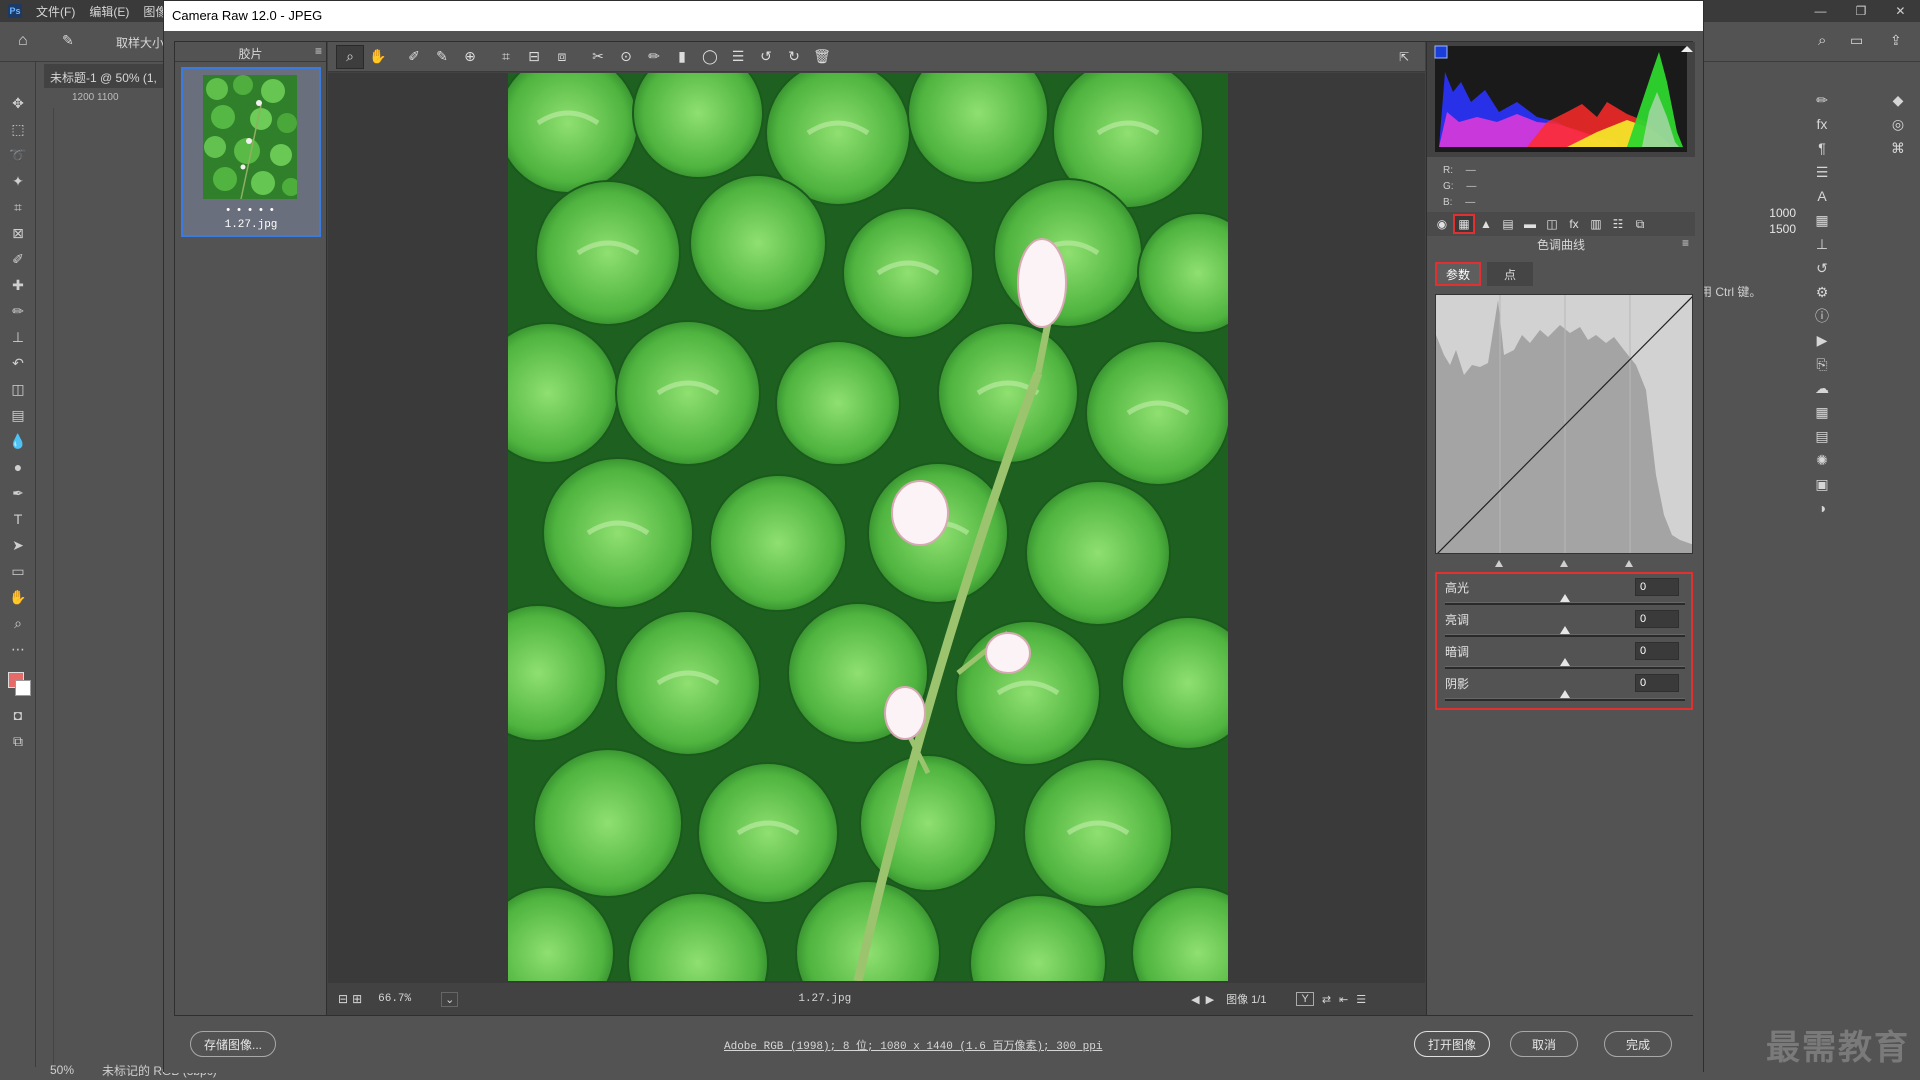  I want to click on highlights-split-handle, so click(1629, 563).